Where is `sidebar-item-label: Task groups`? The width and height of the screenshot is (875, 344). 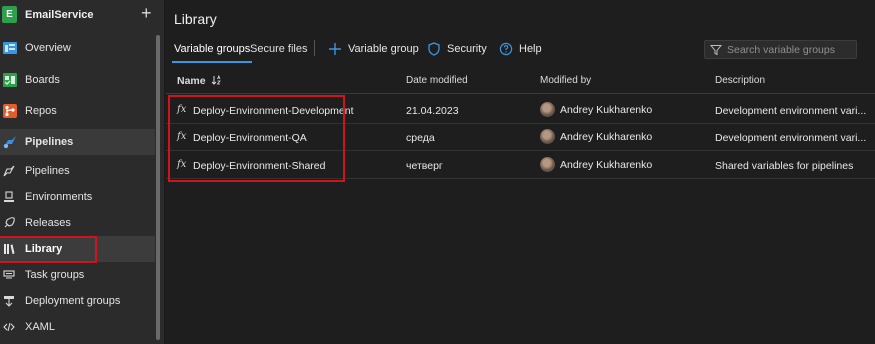 sidebar-item-label: Task groups is located at coordinates (55, 275).